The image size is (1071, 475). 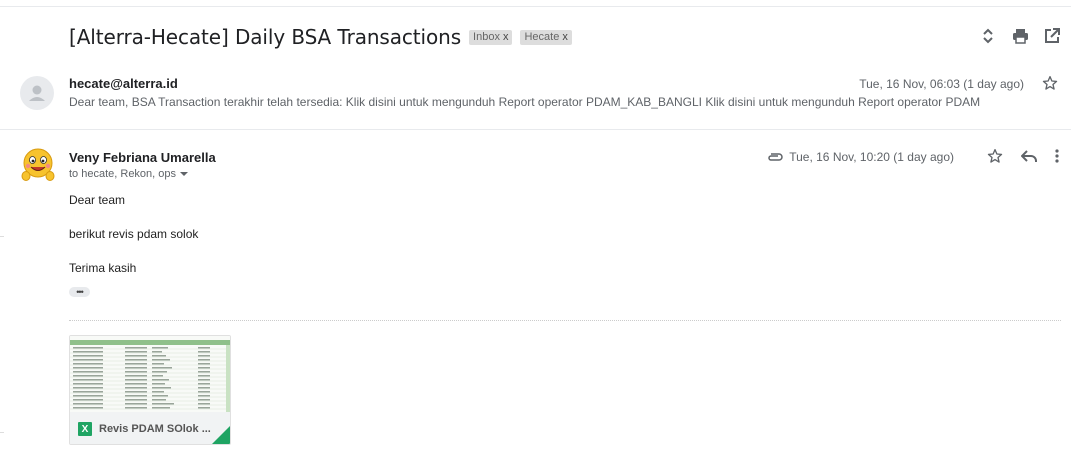 I want to click on message-meta: Tue, 16 Nov, 10:20 (1 day ago), so click(x=860, y=157).